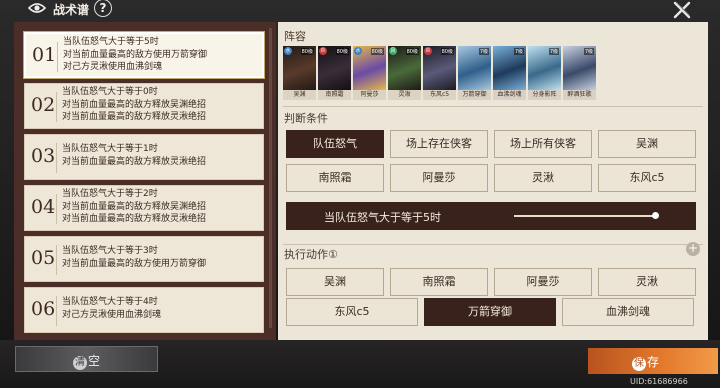 This screenshot has width=720, height=388. I want to click on clear-button: 清空, so click(86, 359).